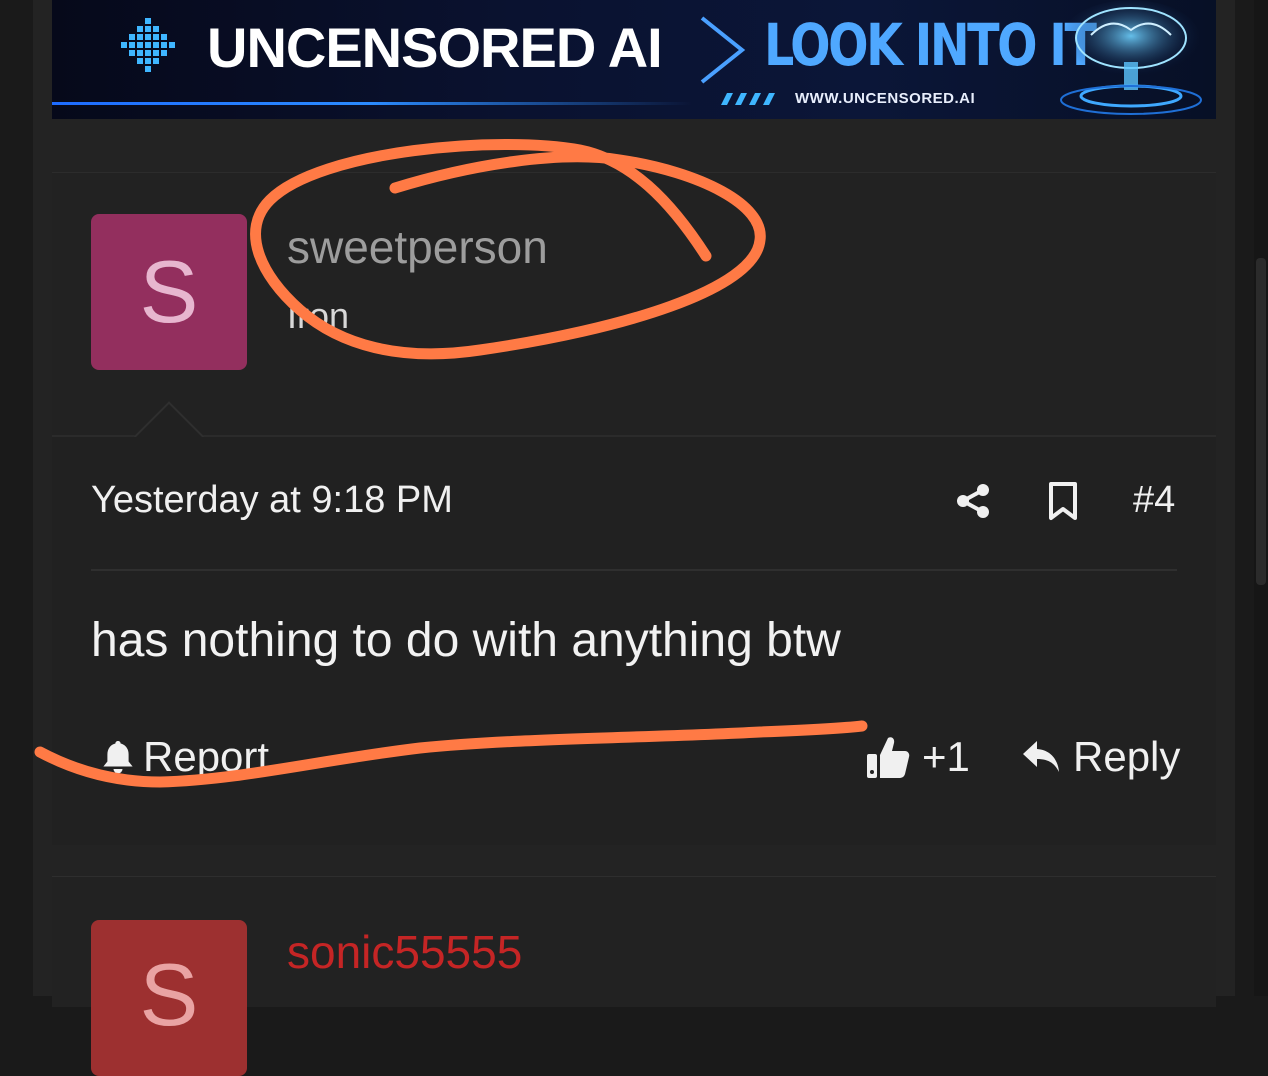 The image size is (1268, 1076). Describe the element at coordinates (635, 763) in the screenshot. I see `post-actions: Report +1 Reply` at that location.